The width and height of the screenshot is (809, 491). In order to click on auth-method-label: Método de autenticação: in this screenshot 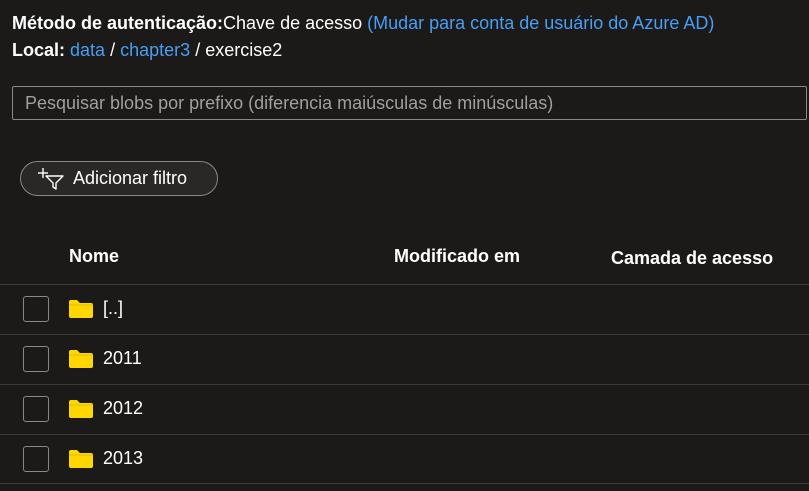, I will do `click(118, 23)`.